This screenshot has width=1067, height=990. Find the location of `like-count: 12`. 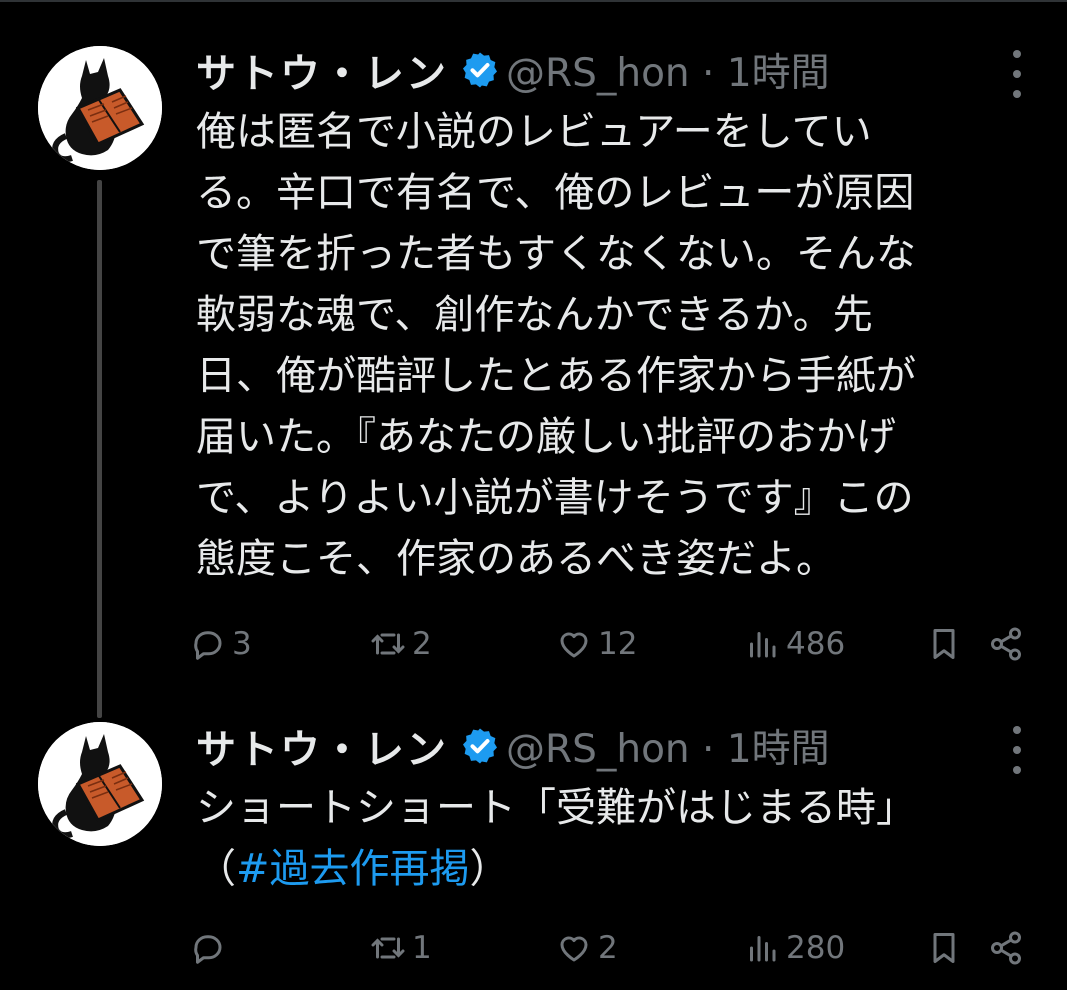

like-count: 12 is located at coordinates (618, 644).